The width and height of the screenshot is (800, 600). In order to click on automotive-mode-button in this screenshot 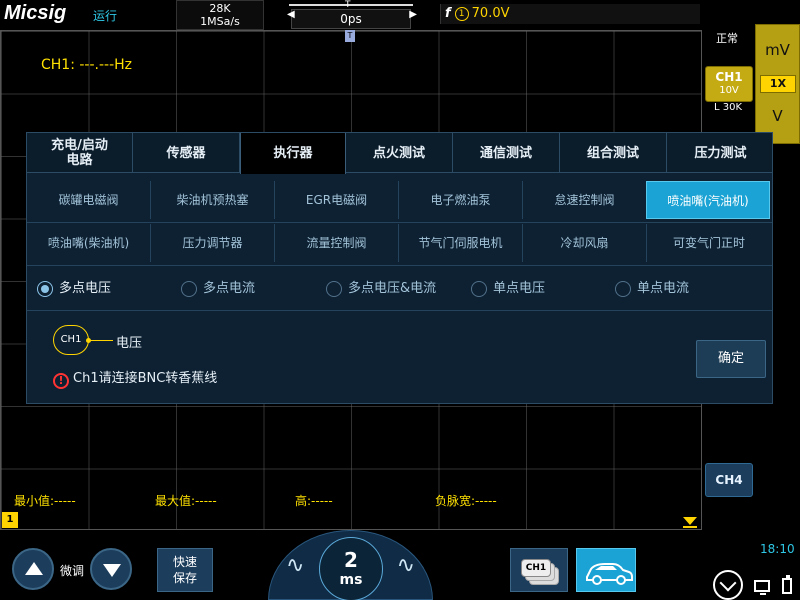, I will do `click(606, 570)`.